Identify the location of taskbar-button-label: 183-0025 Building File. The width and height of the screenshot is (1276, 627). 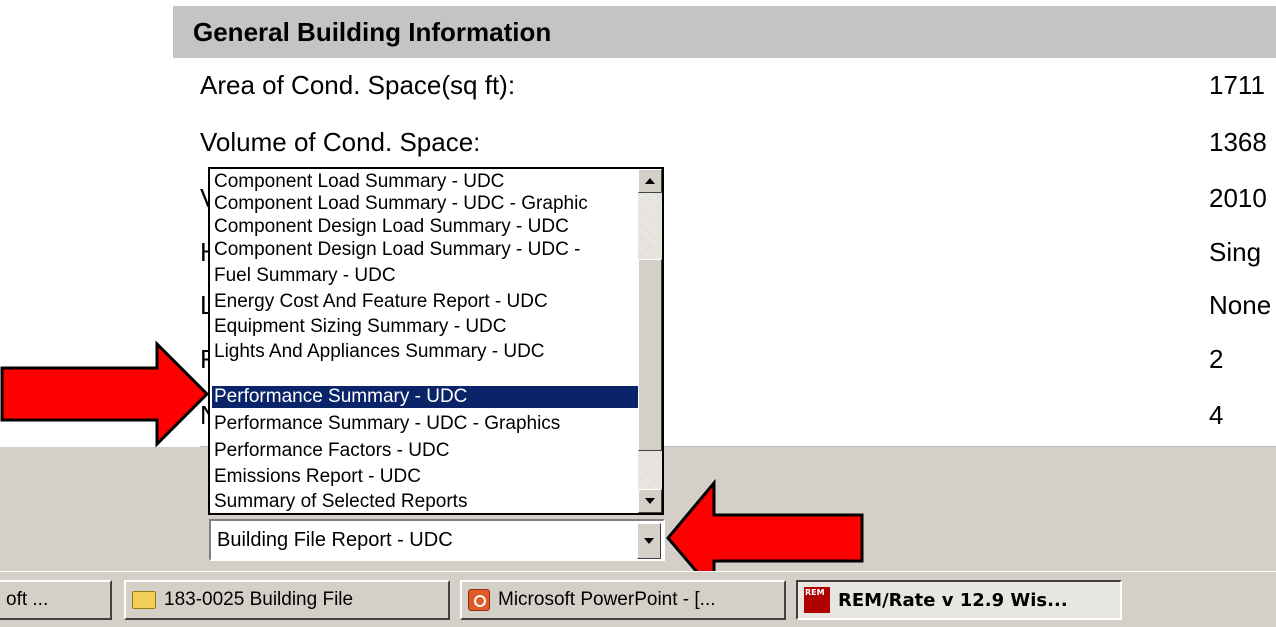
(259, 599).